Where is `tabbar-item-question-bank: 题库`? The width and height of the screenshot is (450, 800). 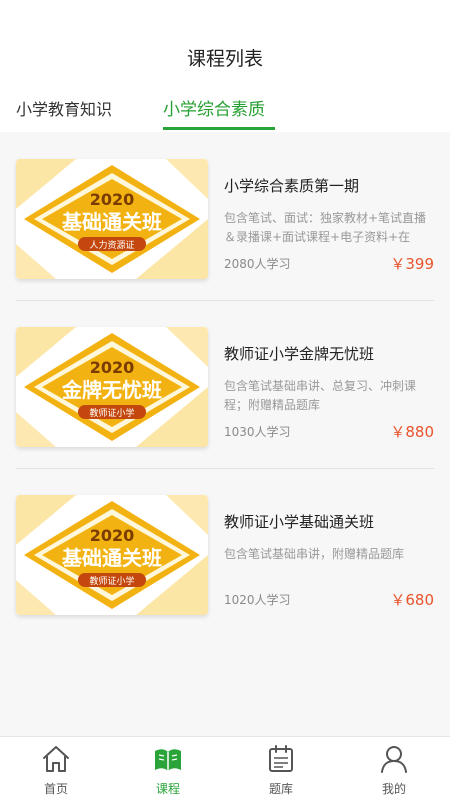
tabbar-item-question-bank: 题库 is located at coordinates (281, 768).